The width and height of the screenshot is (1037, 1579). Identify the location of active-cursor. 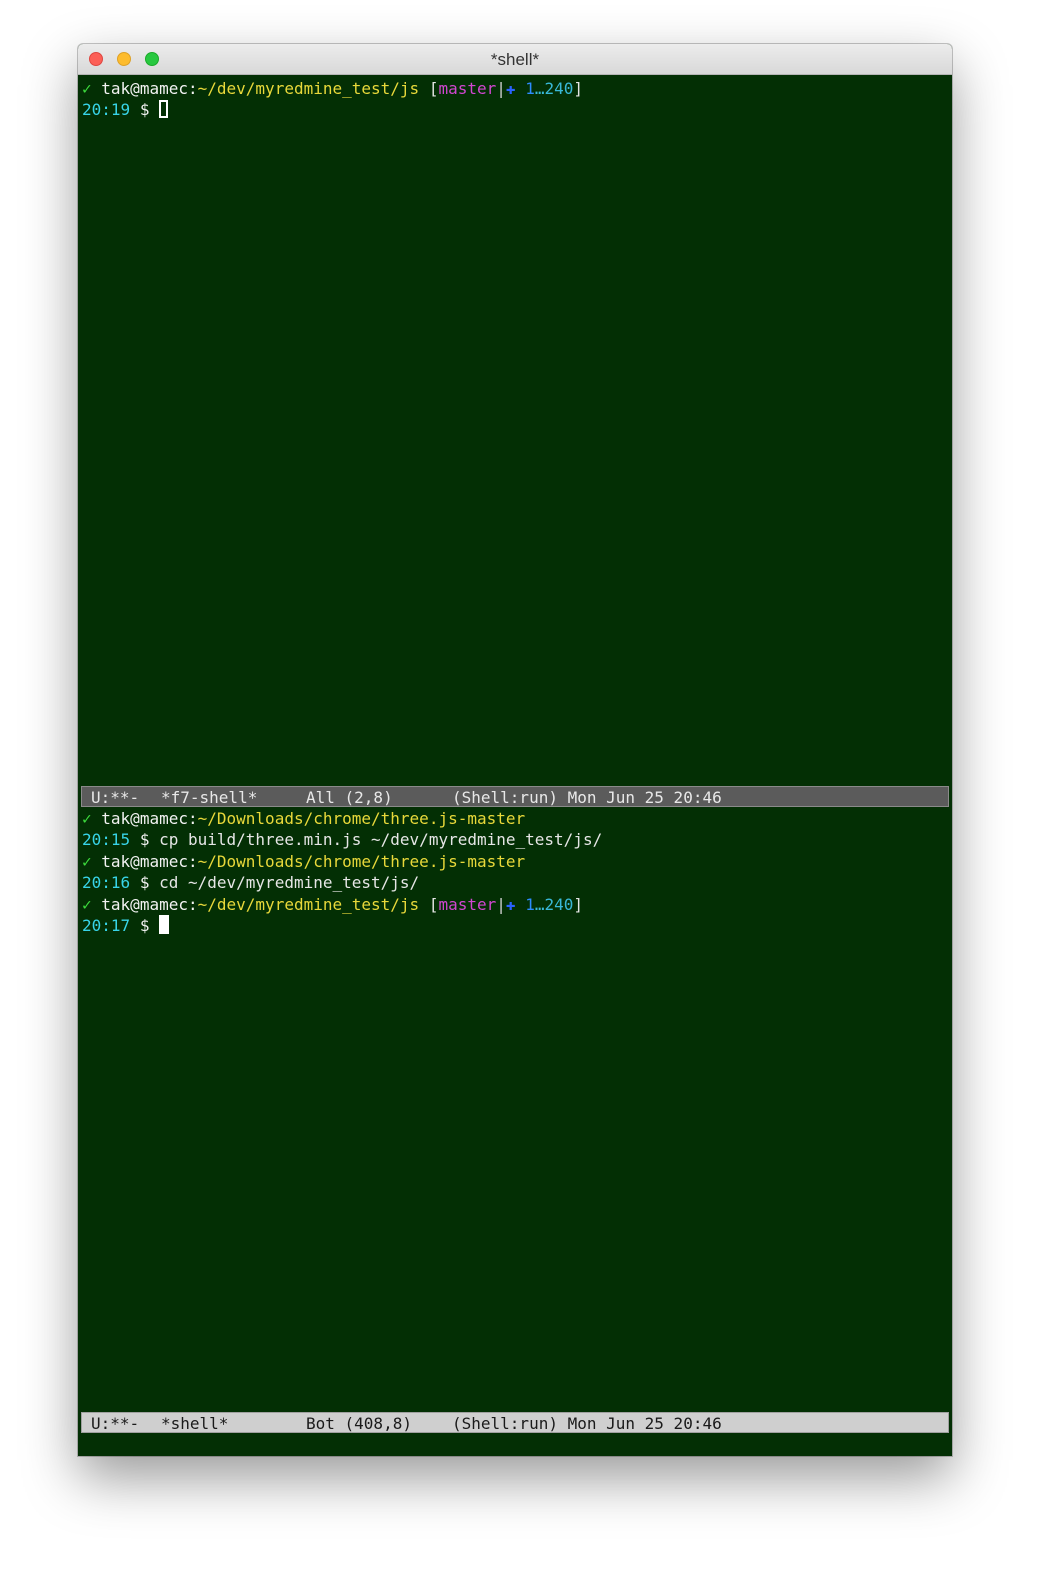
(164, 924).